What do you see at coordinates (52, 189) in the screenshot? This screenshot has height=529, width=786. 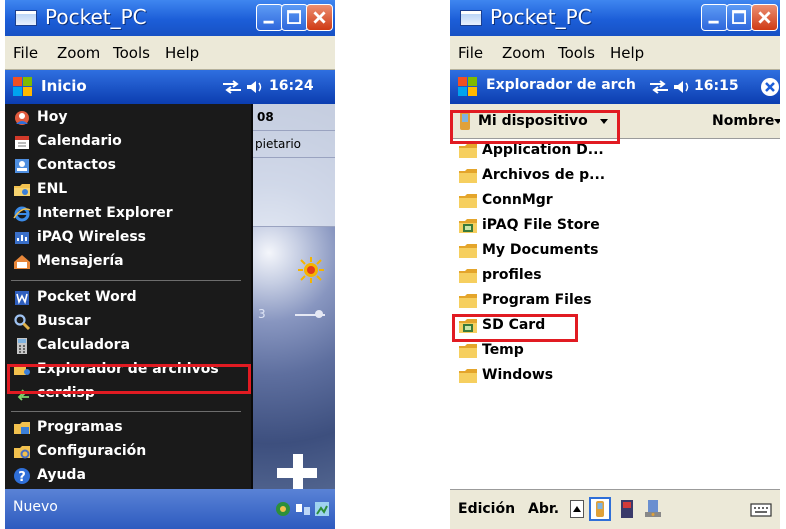 I see `start-menu-label: ENL` at bounding box center [52, 189].